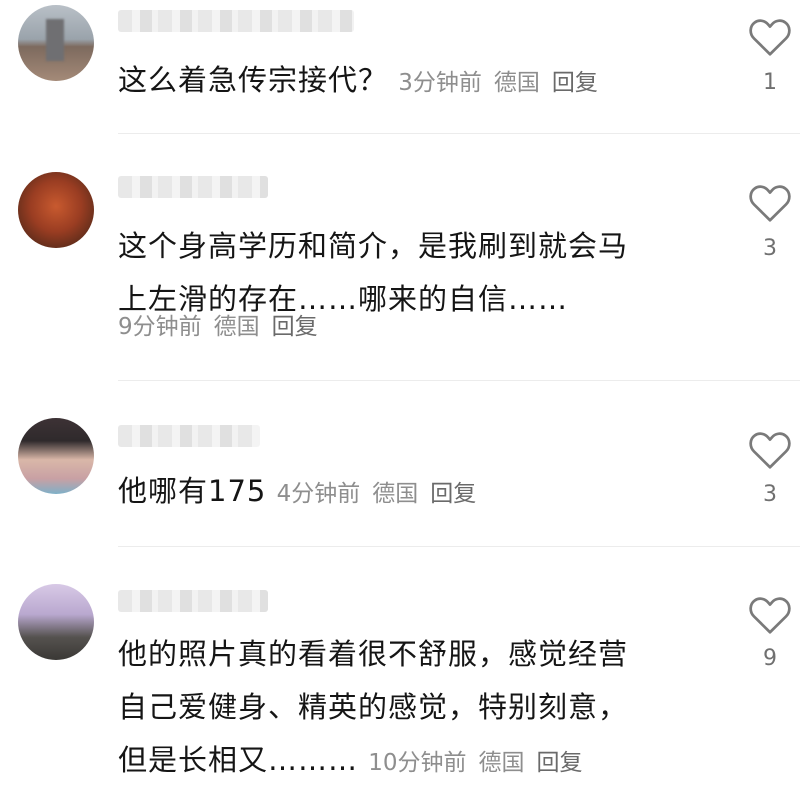 The image size is (800, 790). I want to click on comment-meta: 3分钟前 德国 回复, so click(504, 83).